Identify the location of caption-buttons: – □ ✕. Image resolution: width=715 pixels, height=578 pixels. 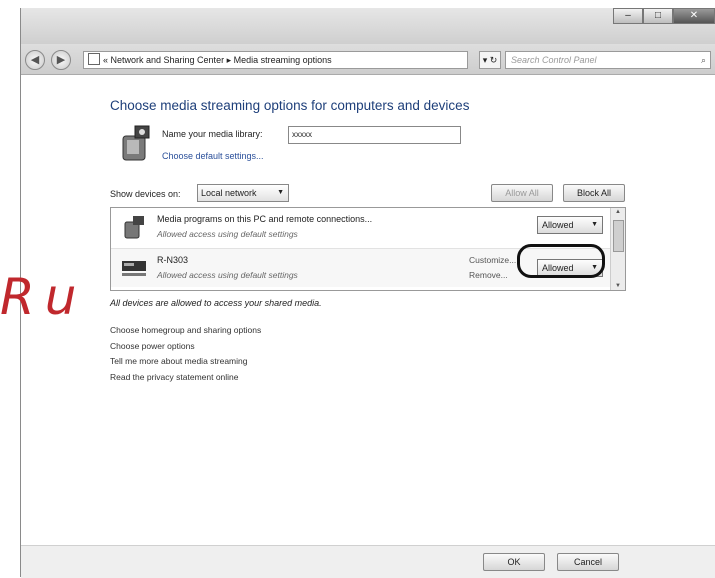
(664, 16).